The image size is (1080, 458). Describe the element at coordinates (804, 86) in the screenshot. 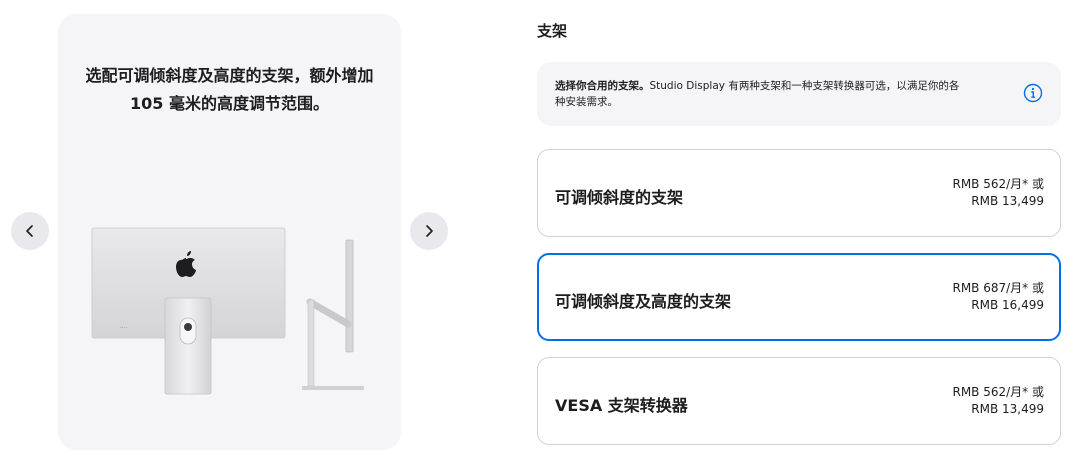

I see `info-body-text: Studio Display 有两种支架和一种支架转换器可选，以满足你的各` at that location.